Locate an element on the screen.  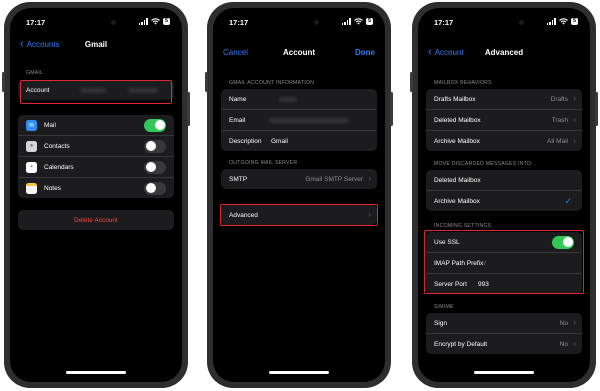
delete-account-button: Delete Account is located at coordinates (96, 220).